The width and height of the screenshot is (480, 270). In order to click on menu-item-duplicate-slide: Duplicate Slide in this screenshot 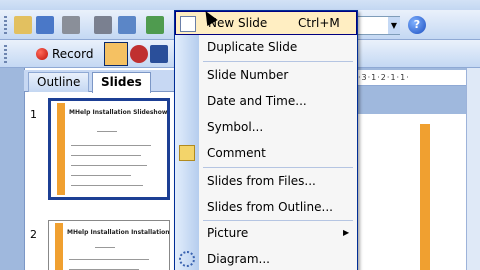, I will do `click(266, 47)`.